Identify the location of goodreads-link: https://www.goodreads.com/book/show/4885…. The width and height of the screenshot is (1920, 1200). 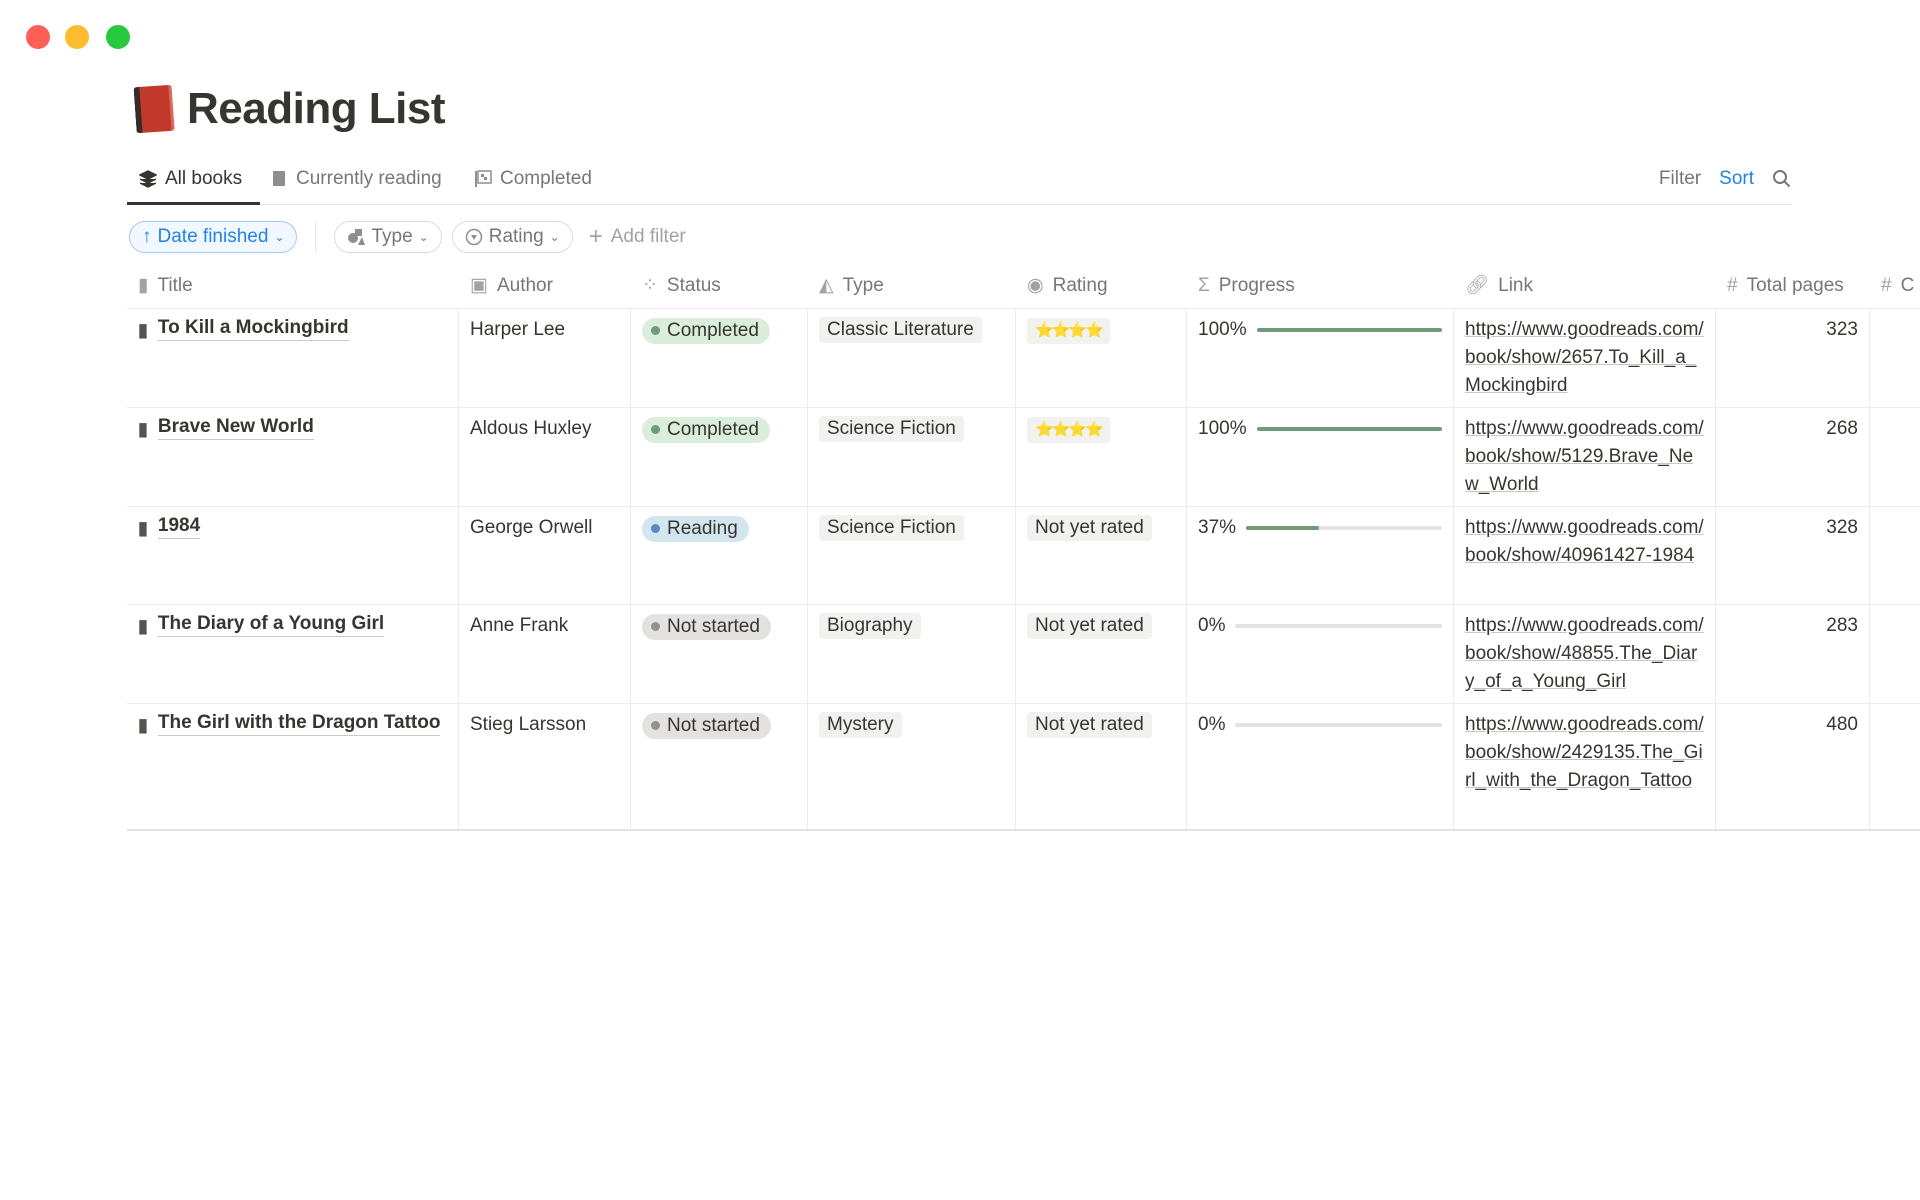
(1584, 653).